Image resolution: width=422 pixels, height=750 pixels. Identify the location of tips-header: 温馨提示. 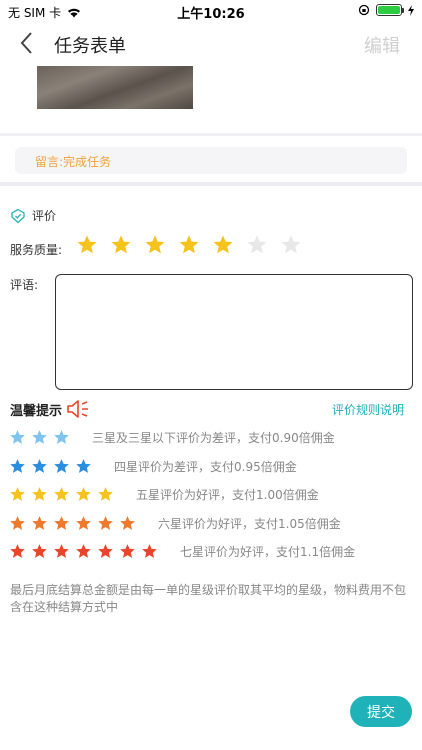
(51, 409).